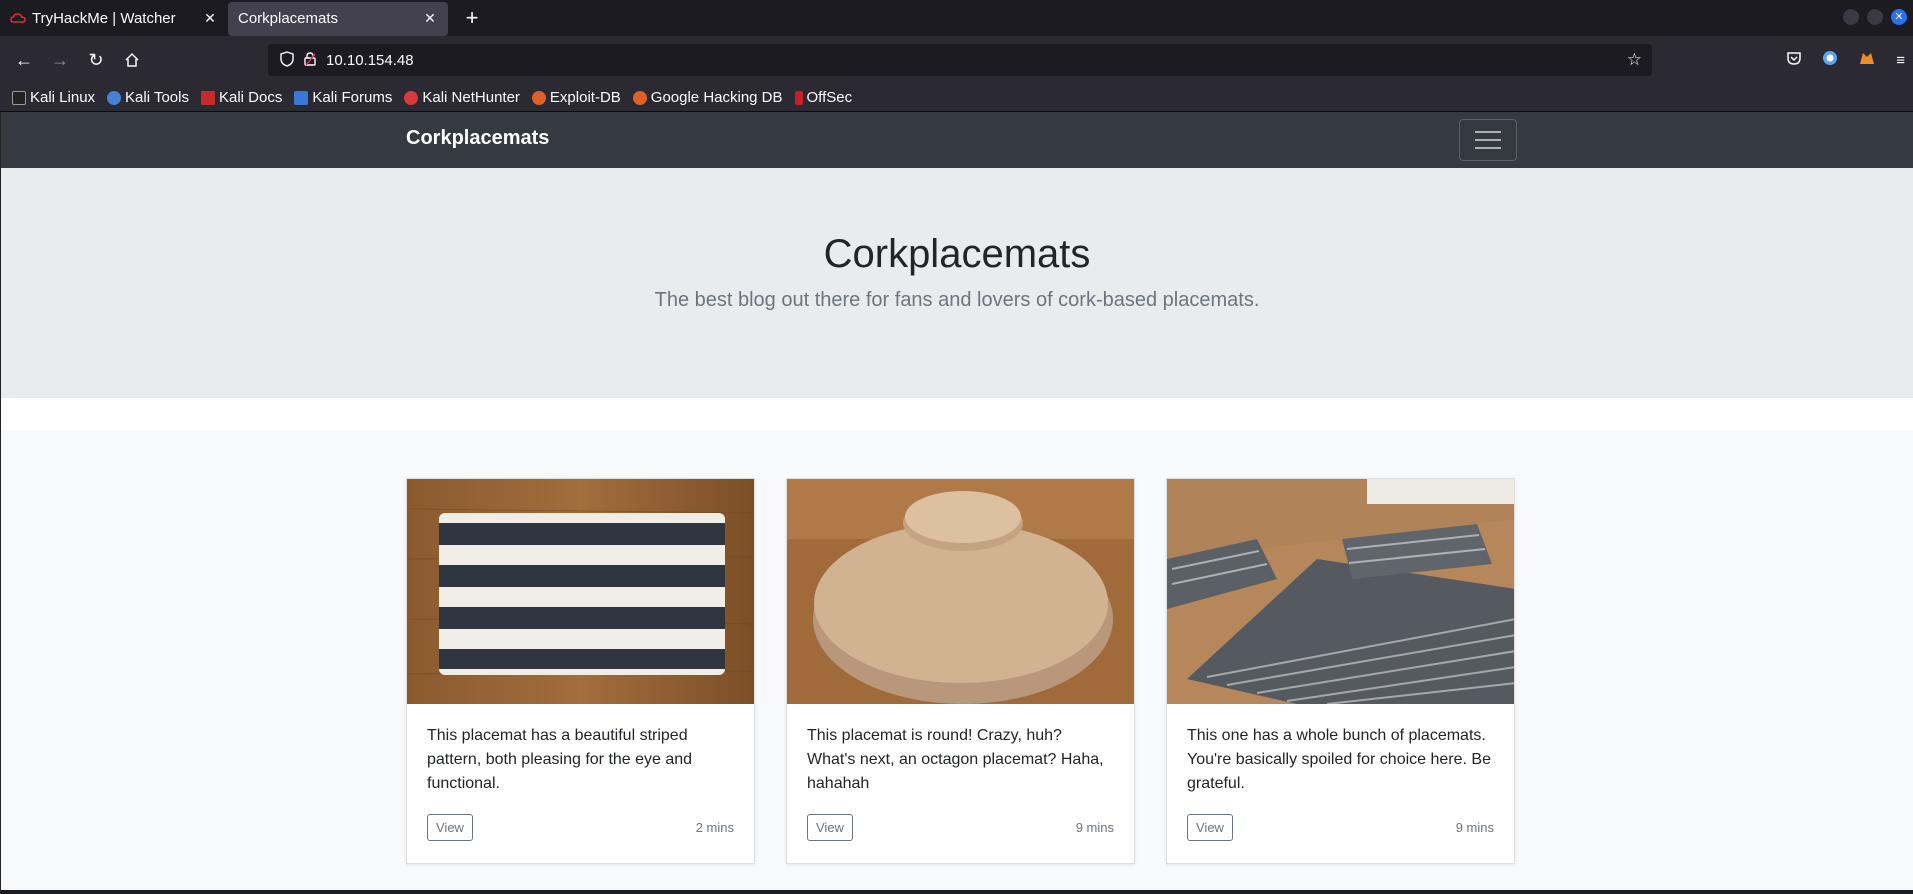 Image resolution: width=1913 pixels, height=894 pixels. I want to click on back-arrow-icon: ←, so click(24, 60).